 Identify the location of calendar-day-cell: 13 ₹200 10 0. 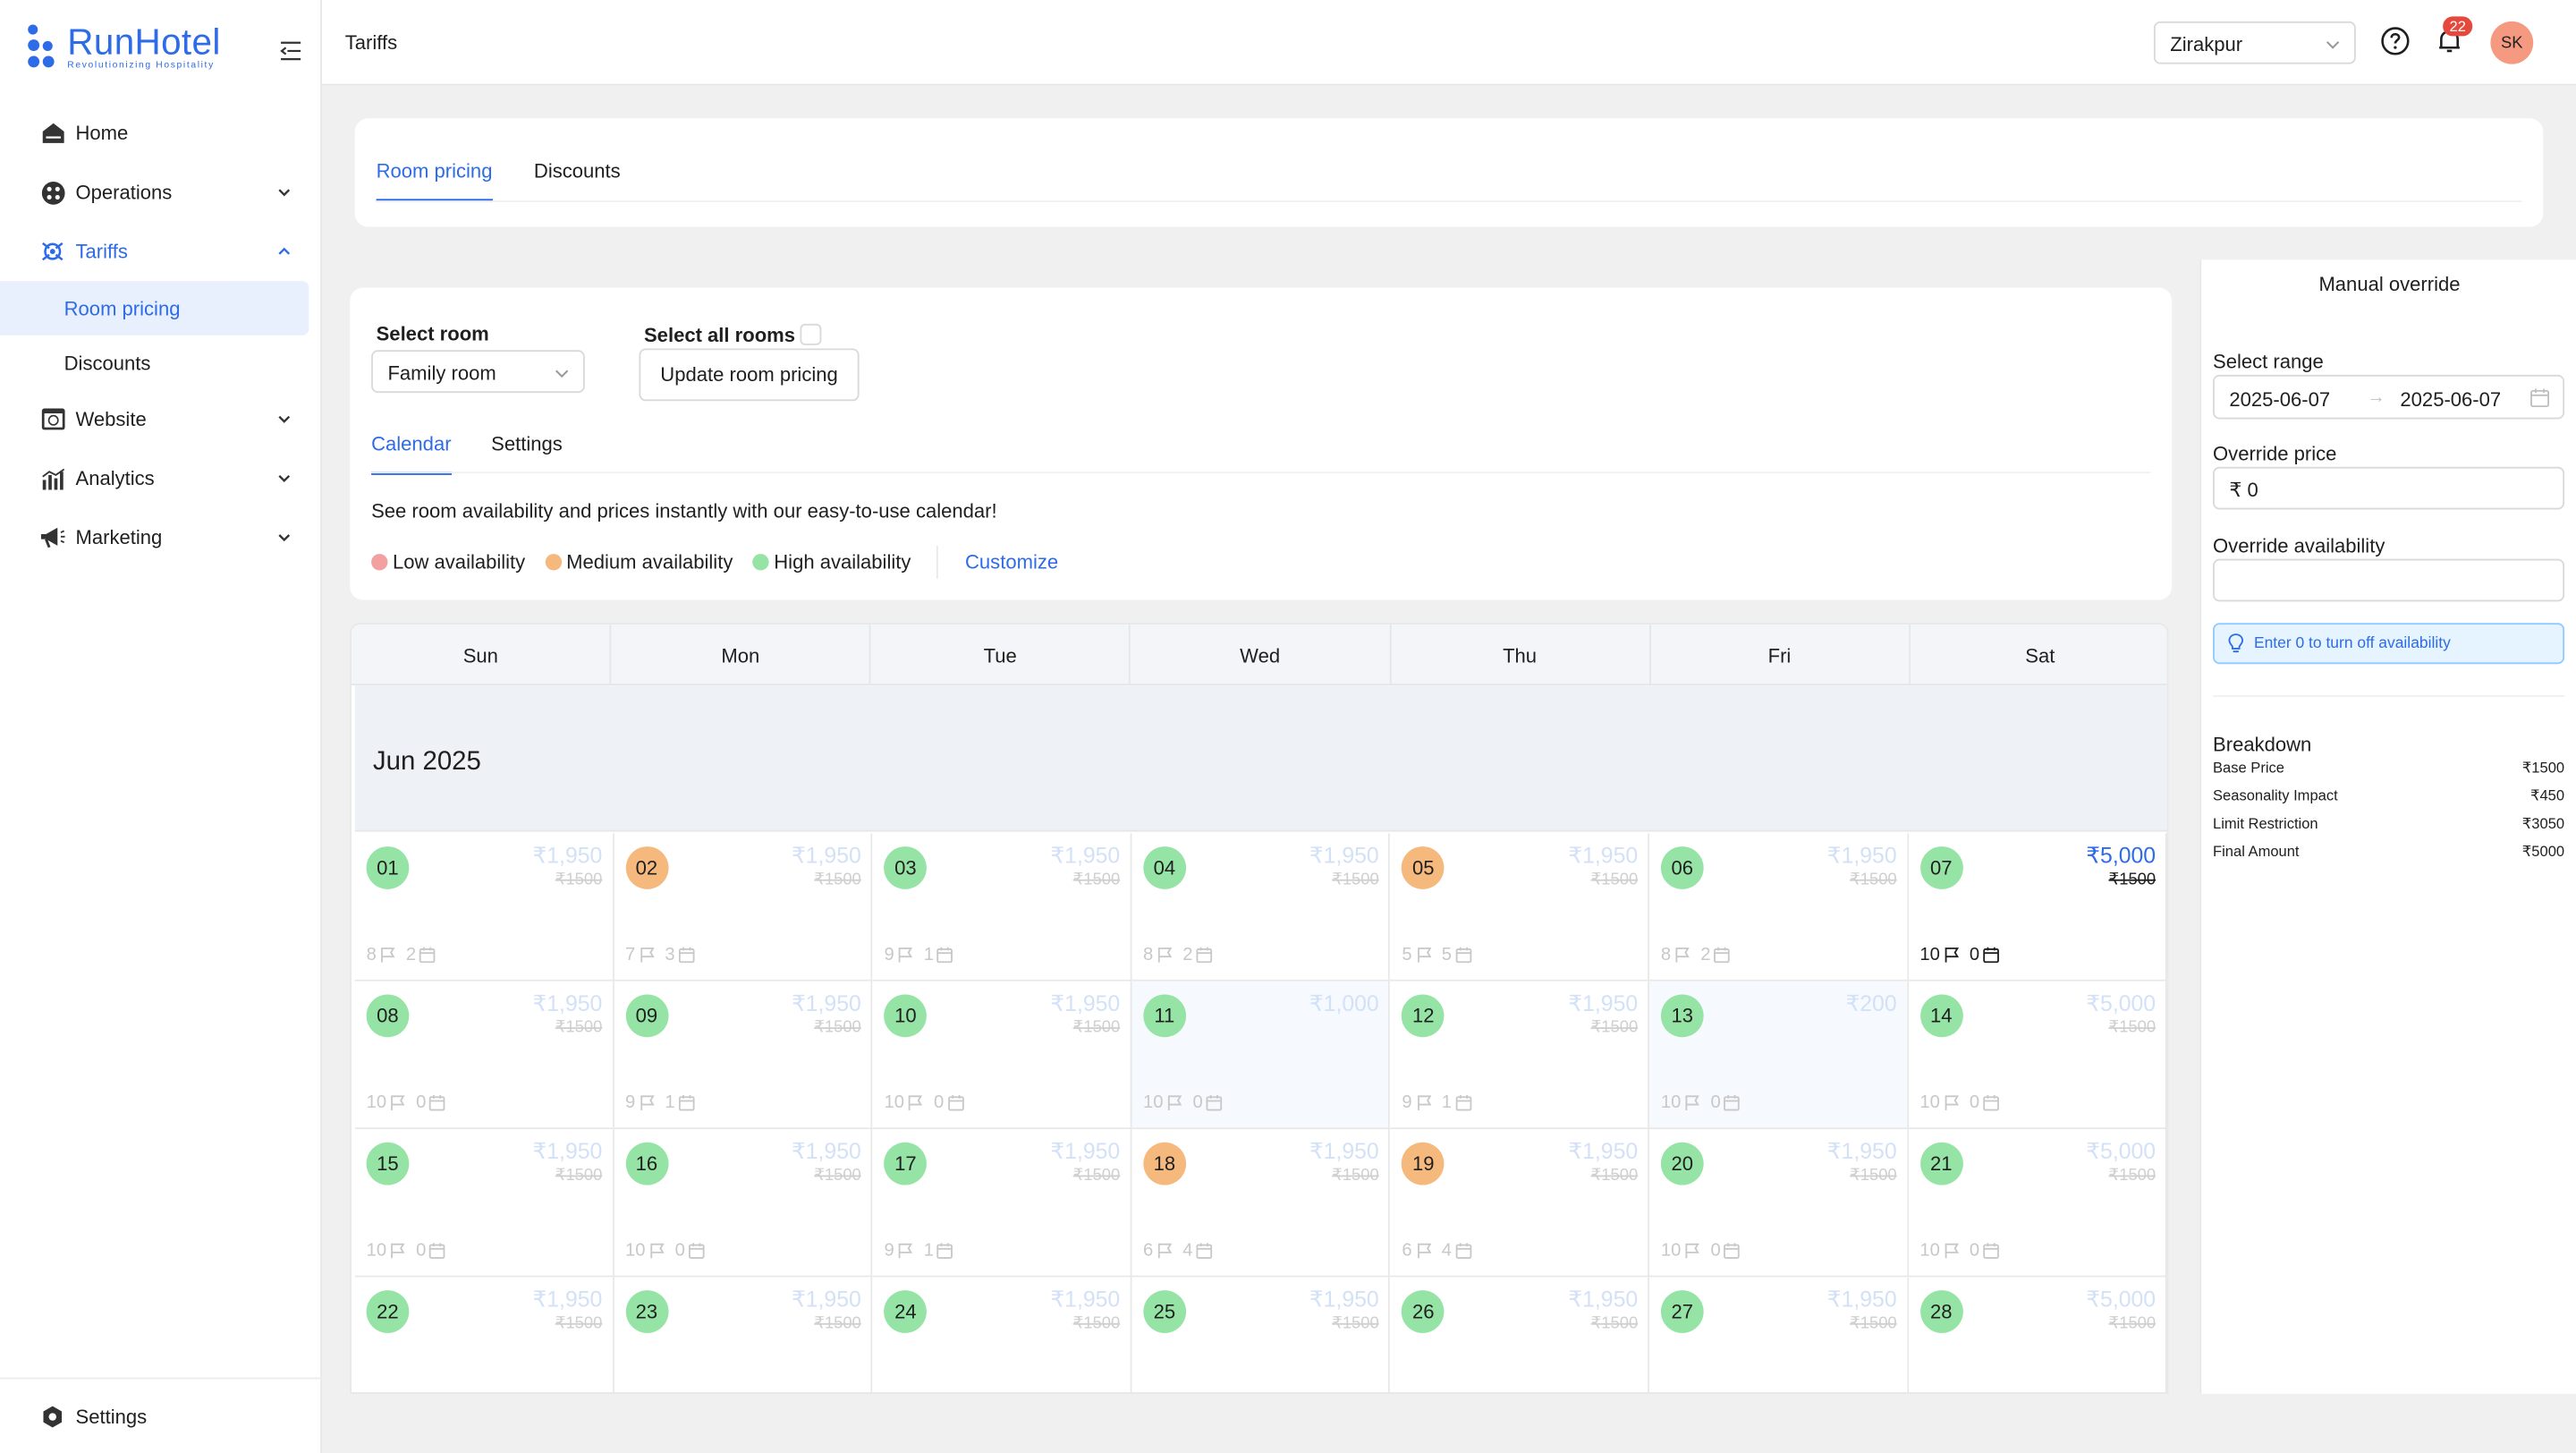
(1779, 1055).